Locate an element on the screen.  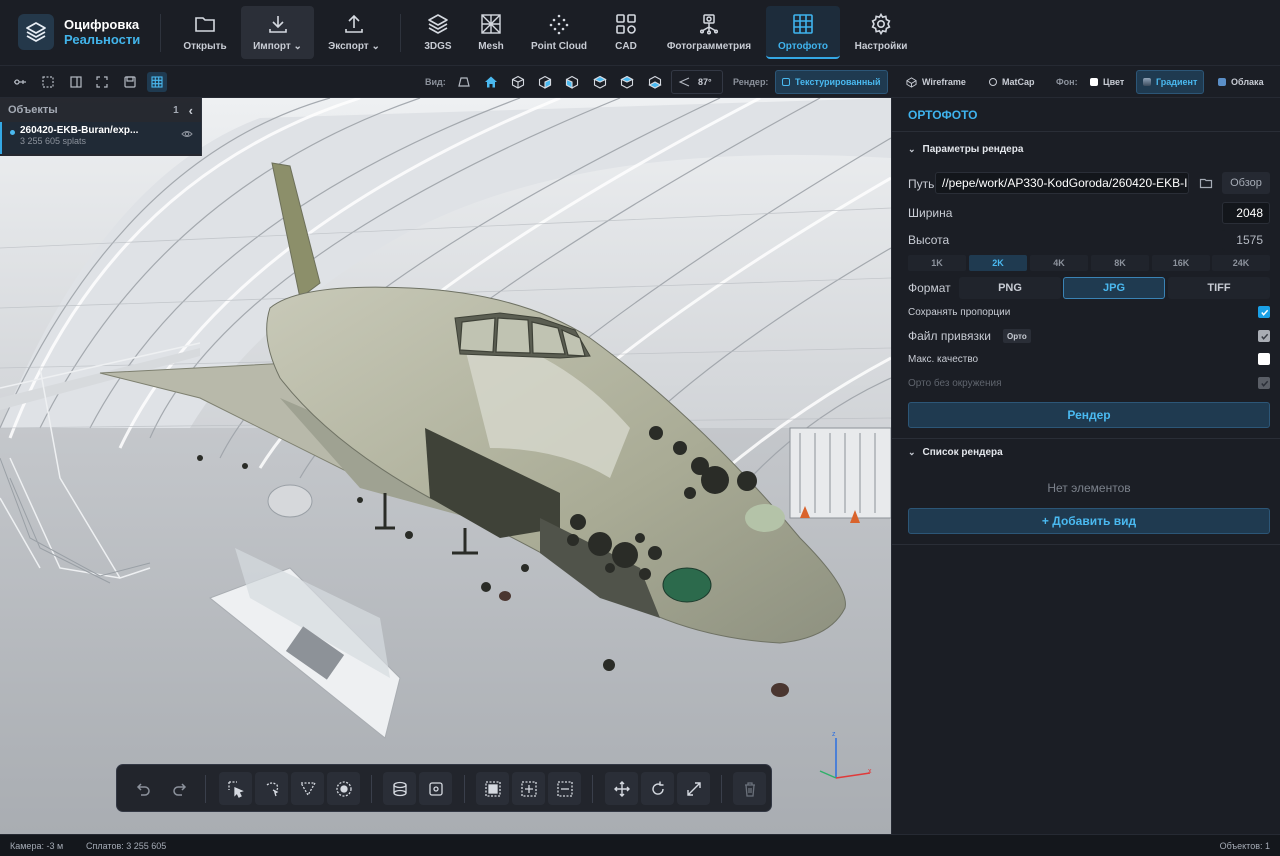
ref-file-checkbox is located at coordinates (1264, 336).